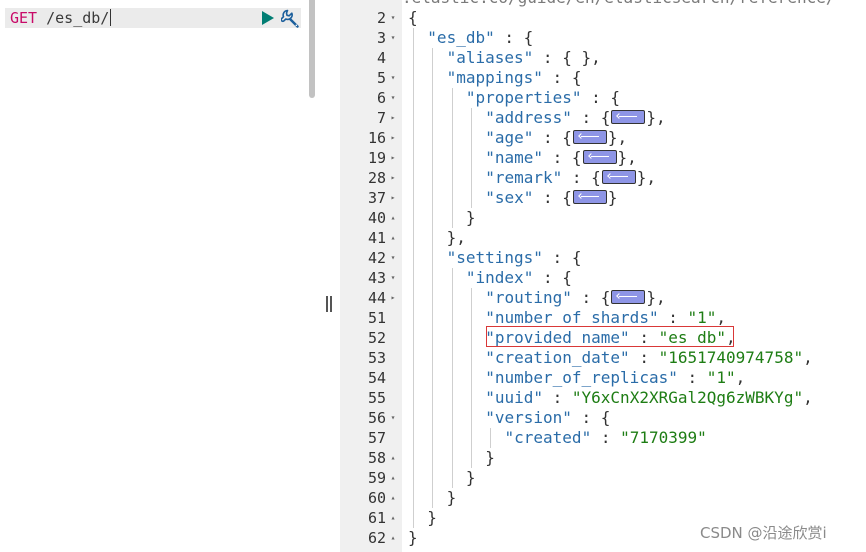 The image size is (866, 552). What do you see at coordinates (376, 138) in the screenshot?
I see `line-number: 16` at bounding box center [376, 138].